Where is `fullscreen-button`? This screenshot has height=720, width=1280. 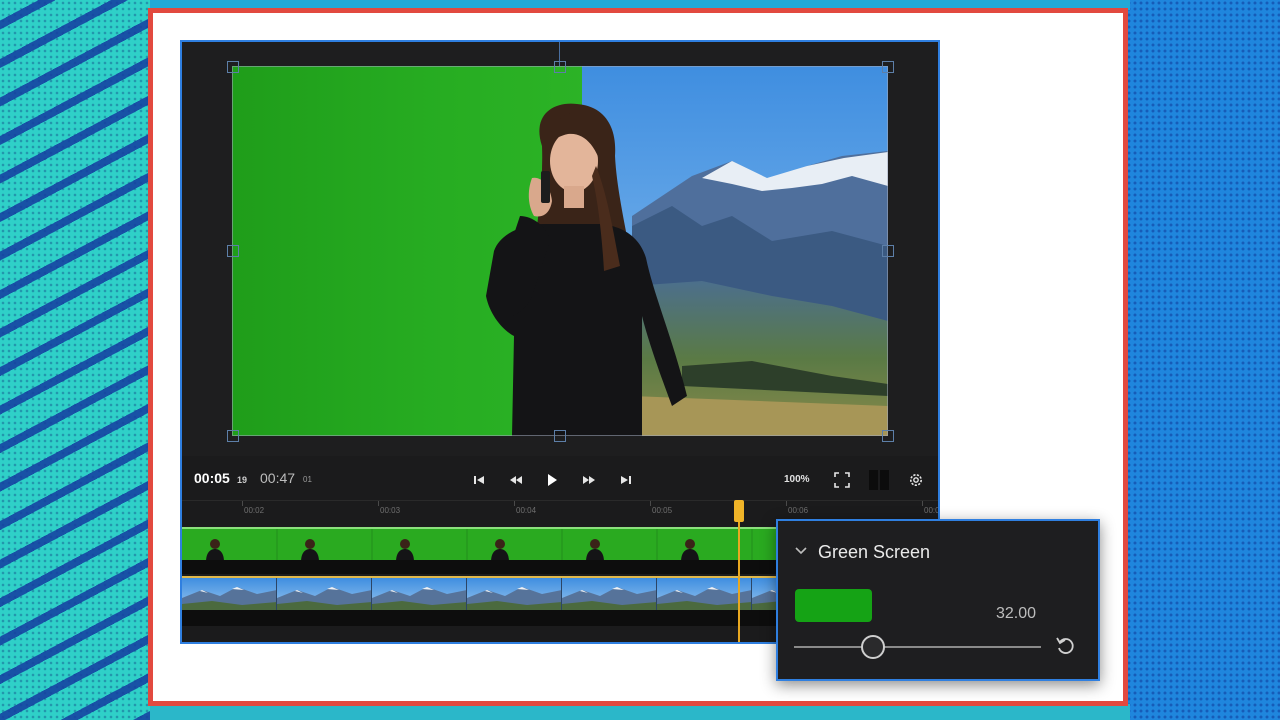
fullscreen-button is located at coordinates (842, 480).